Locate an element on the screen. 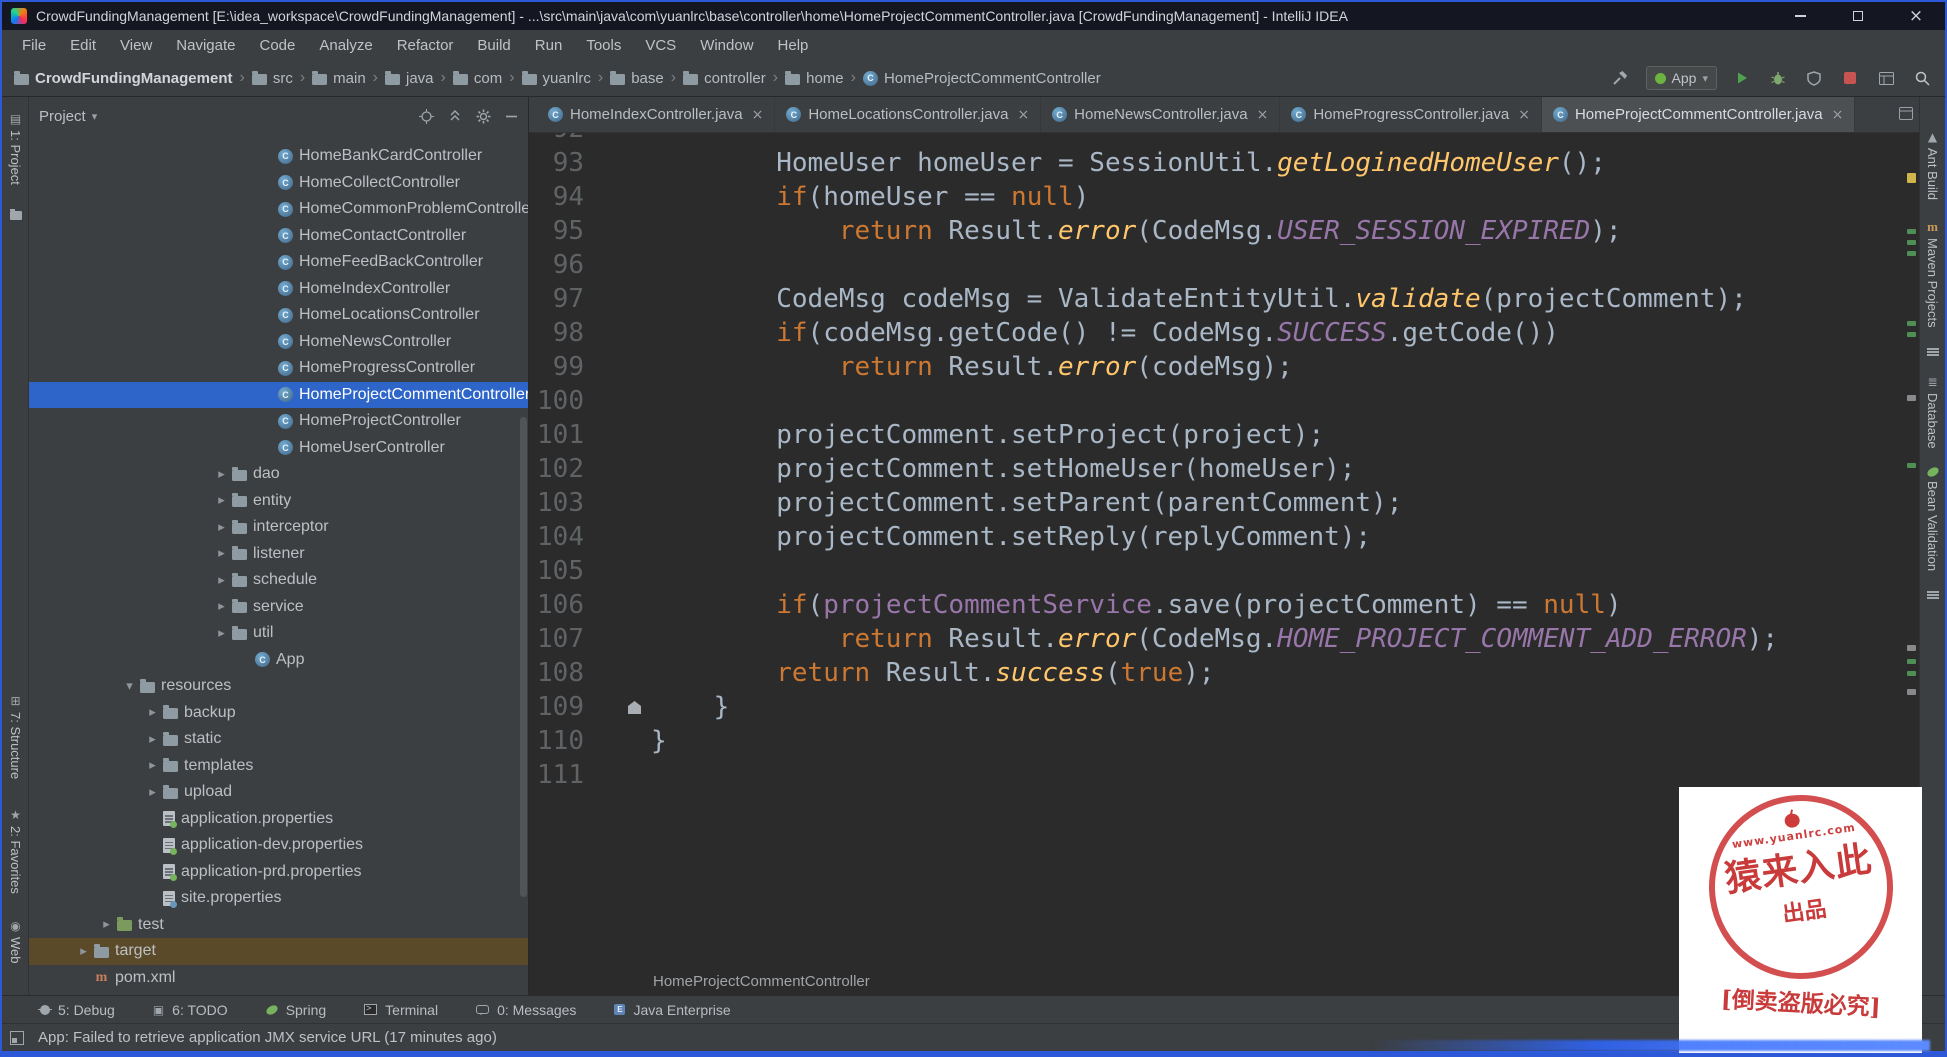 The image size is (1947, 1057). line-number: 94 is located at coordinates (556, 197).